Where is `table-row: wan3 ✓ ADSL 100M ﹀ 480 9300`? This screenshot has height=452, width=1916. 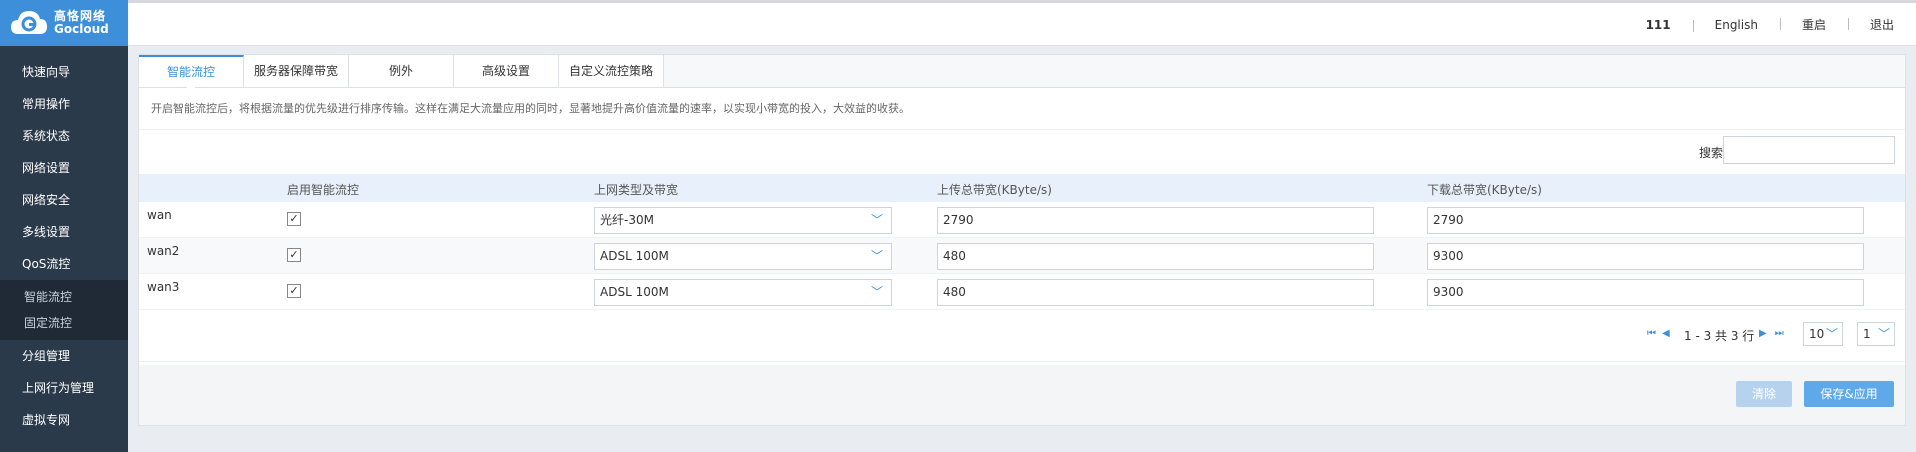 table-row: wan3 ✓ ADSL 100M ﹀ 480 9300 is located at coordinates (1022, 292).